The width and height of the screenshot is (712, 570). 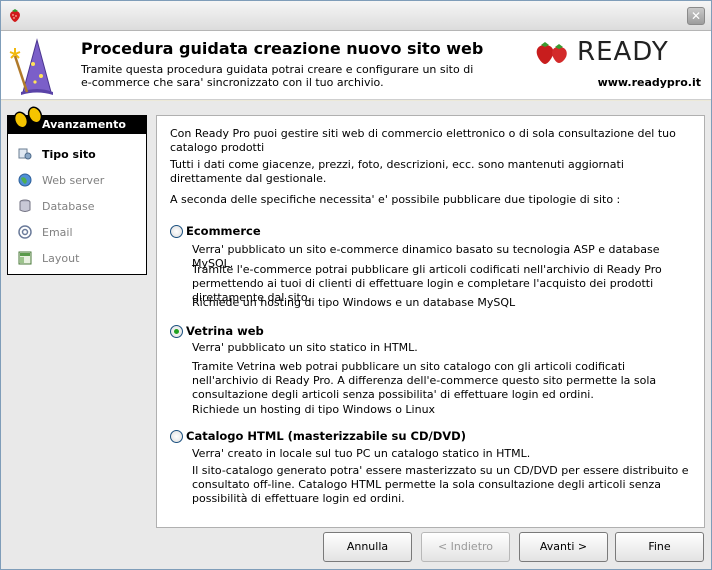 I want to click on sidebar-item-label: Web server, so click(x=73, y=180).